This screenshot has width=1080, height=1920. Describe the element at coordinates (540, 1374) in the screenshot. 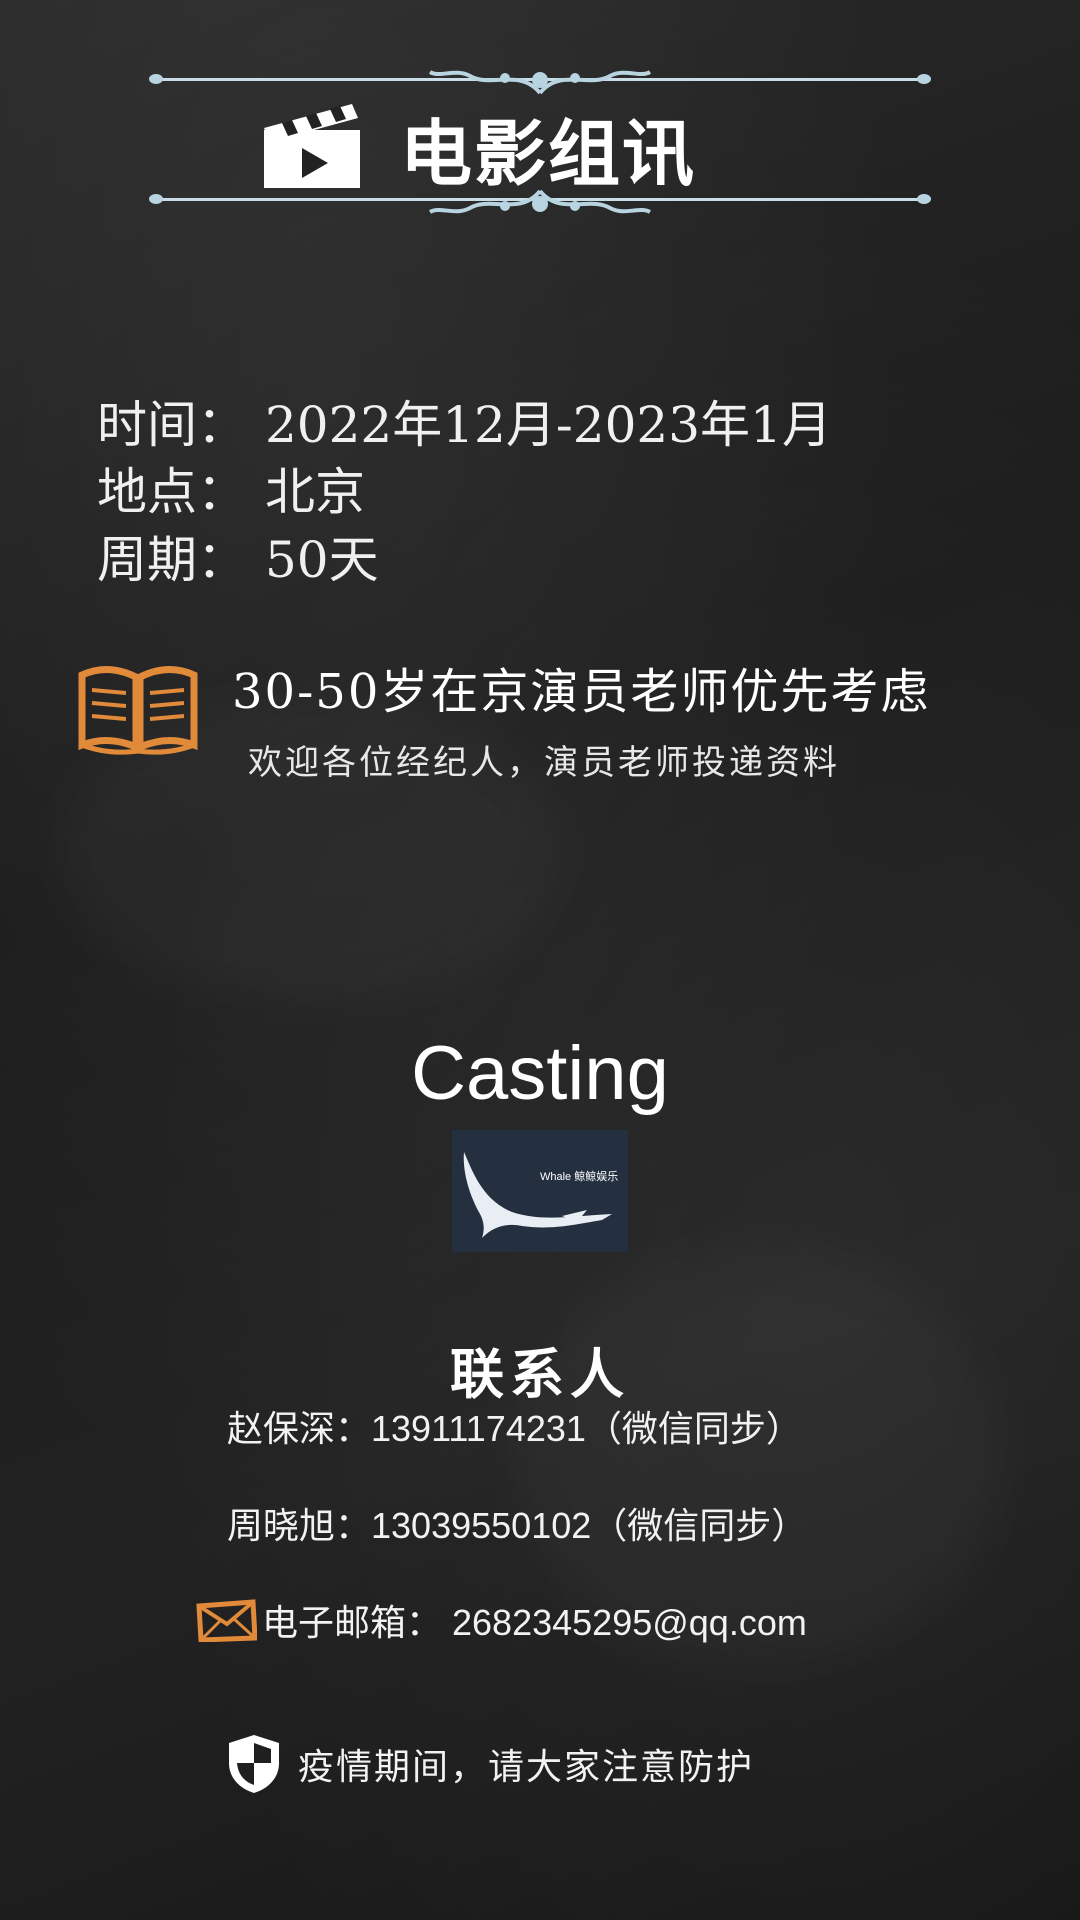

I see `contact-heading: 联系人` at that location.